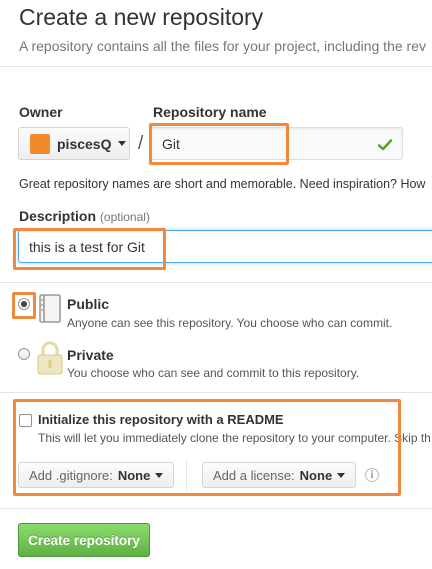  I want to click on owner-select: piscesQ, so click(74, 143).